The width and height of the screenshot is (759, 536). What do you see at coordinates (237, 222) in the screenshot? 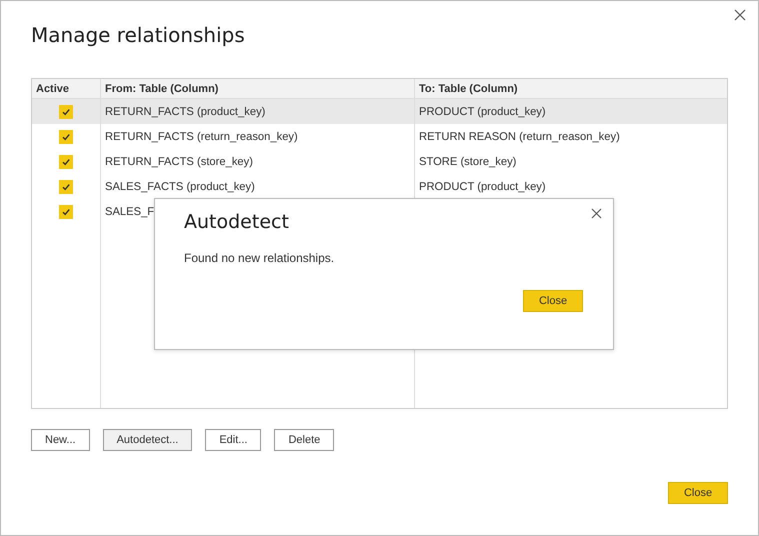
I see `dialog-title: Autodetect` at bounding box center [237, 222].